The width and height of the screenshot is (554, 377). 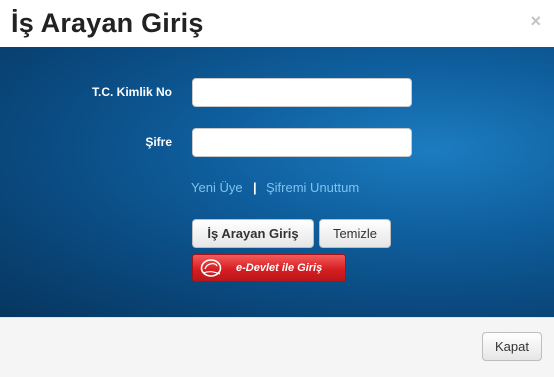 I want to click on login-button: İş Arayan Giriş, so click(x=253, y=233).